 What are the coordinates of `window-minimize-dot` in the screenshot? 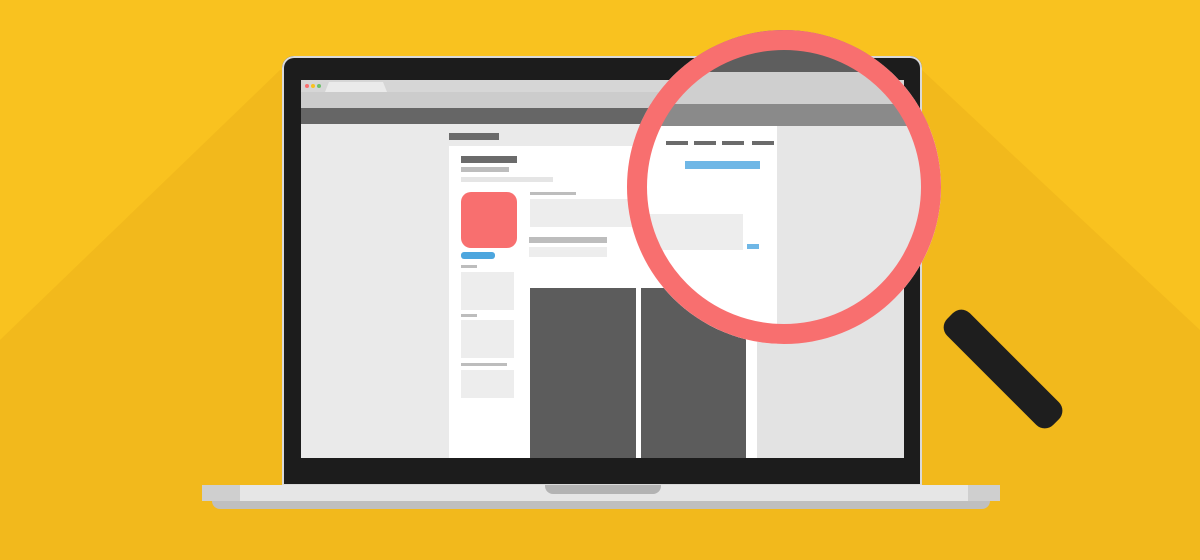 It's located at (313, 86).